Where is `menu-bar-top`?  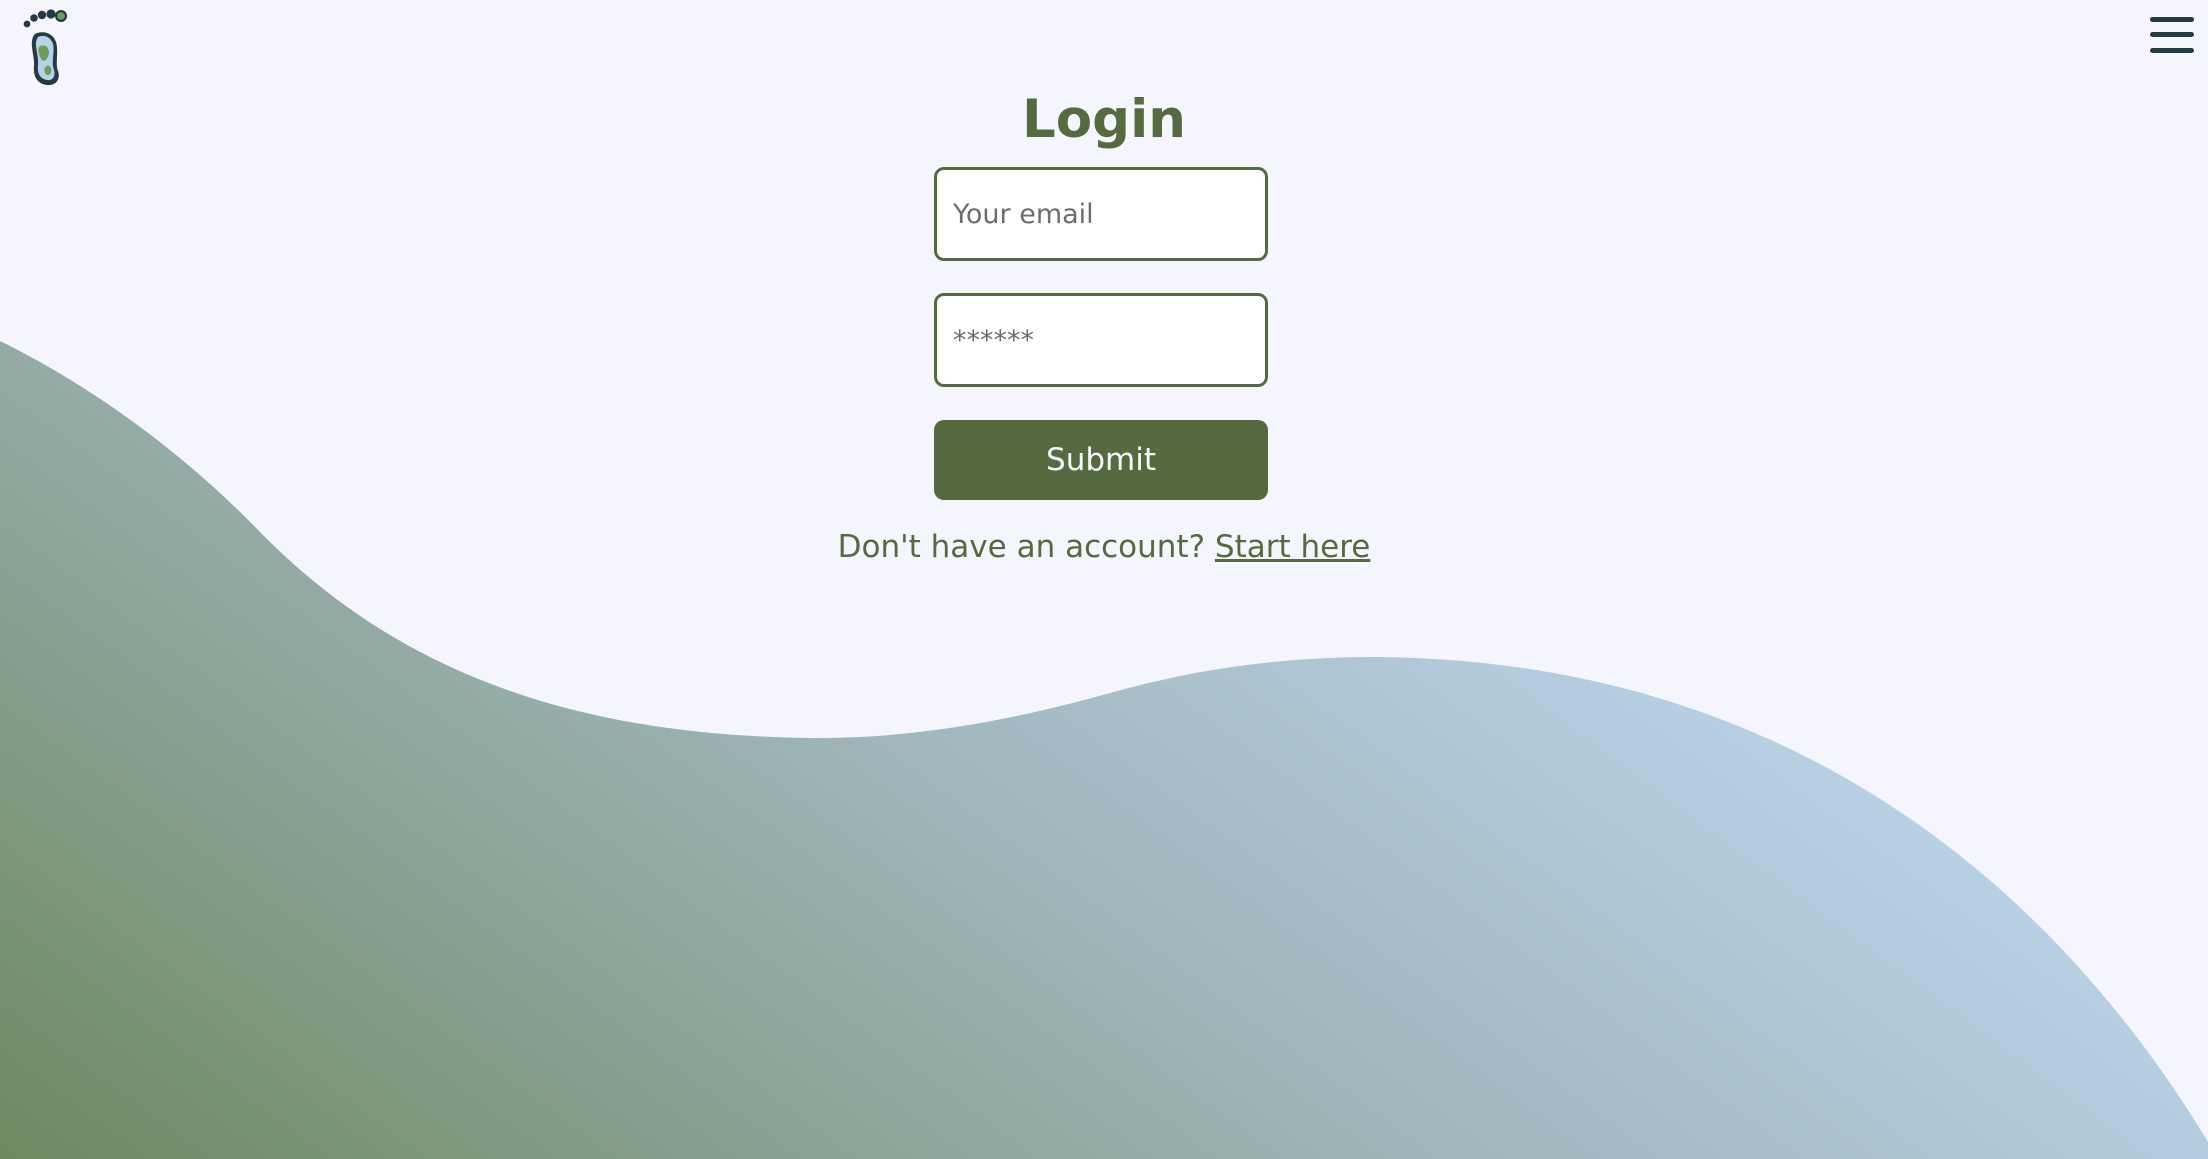
menu-bar-top is located at coordinates (2172, 19).